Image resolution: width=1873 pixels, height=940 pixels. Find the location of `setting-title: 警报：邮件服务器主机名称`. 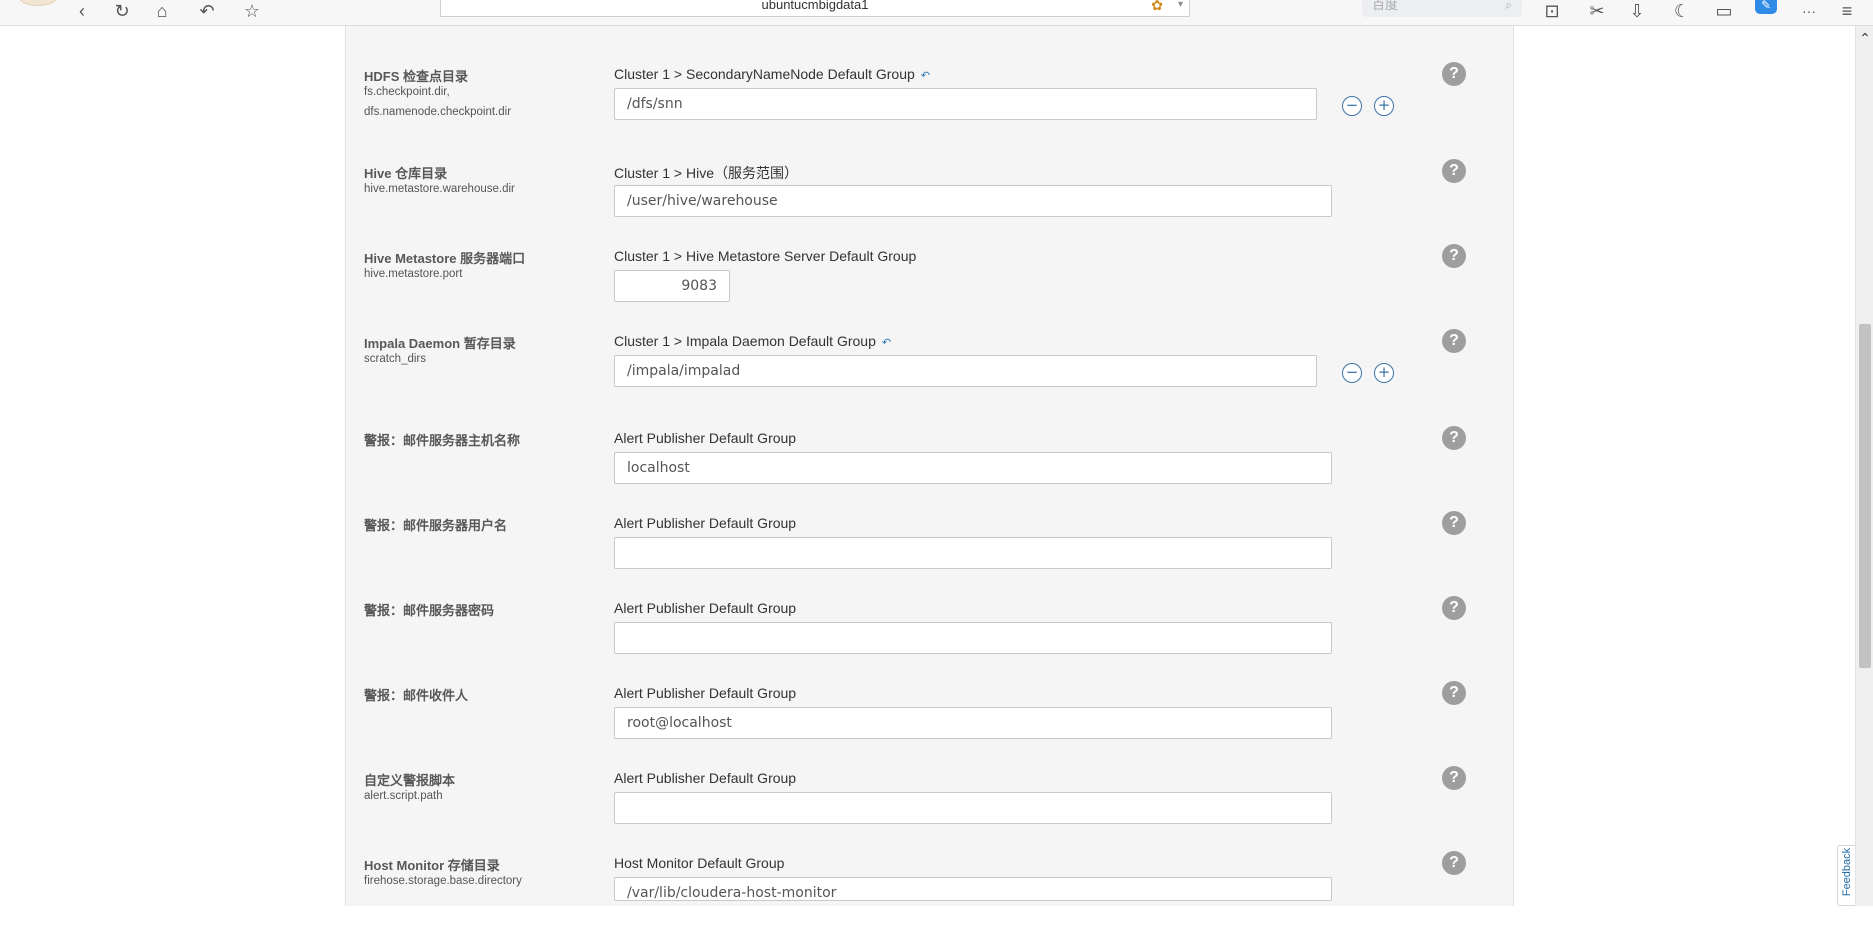

setting-title: 警报：邮件服务器主机名称 is located at coordinates (442, 440).